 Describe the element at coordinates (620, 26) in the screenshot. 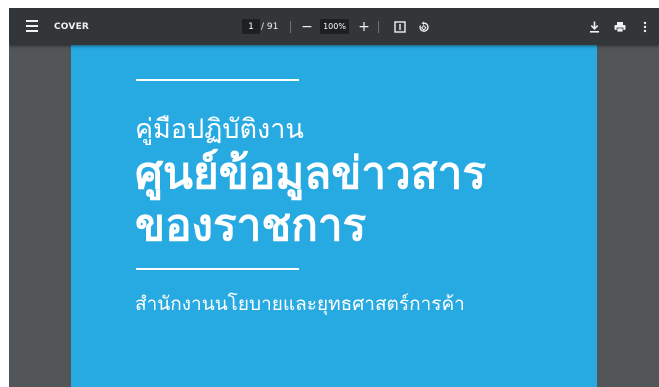

I see `print-icon` at that location.